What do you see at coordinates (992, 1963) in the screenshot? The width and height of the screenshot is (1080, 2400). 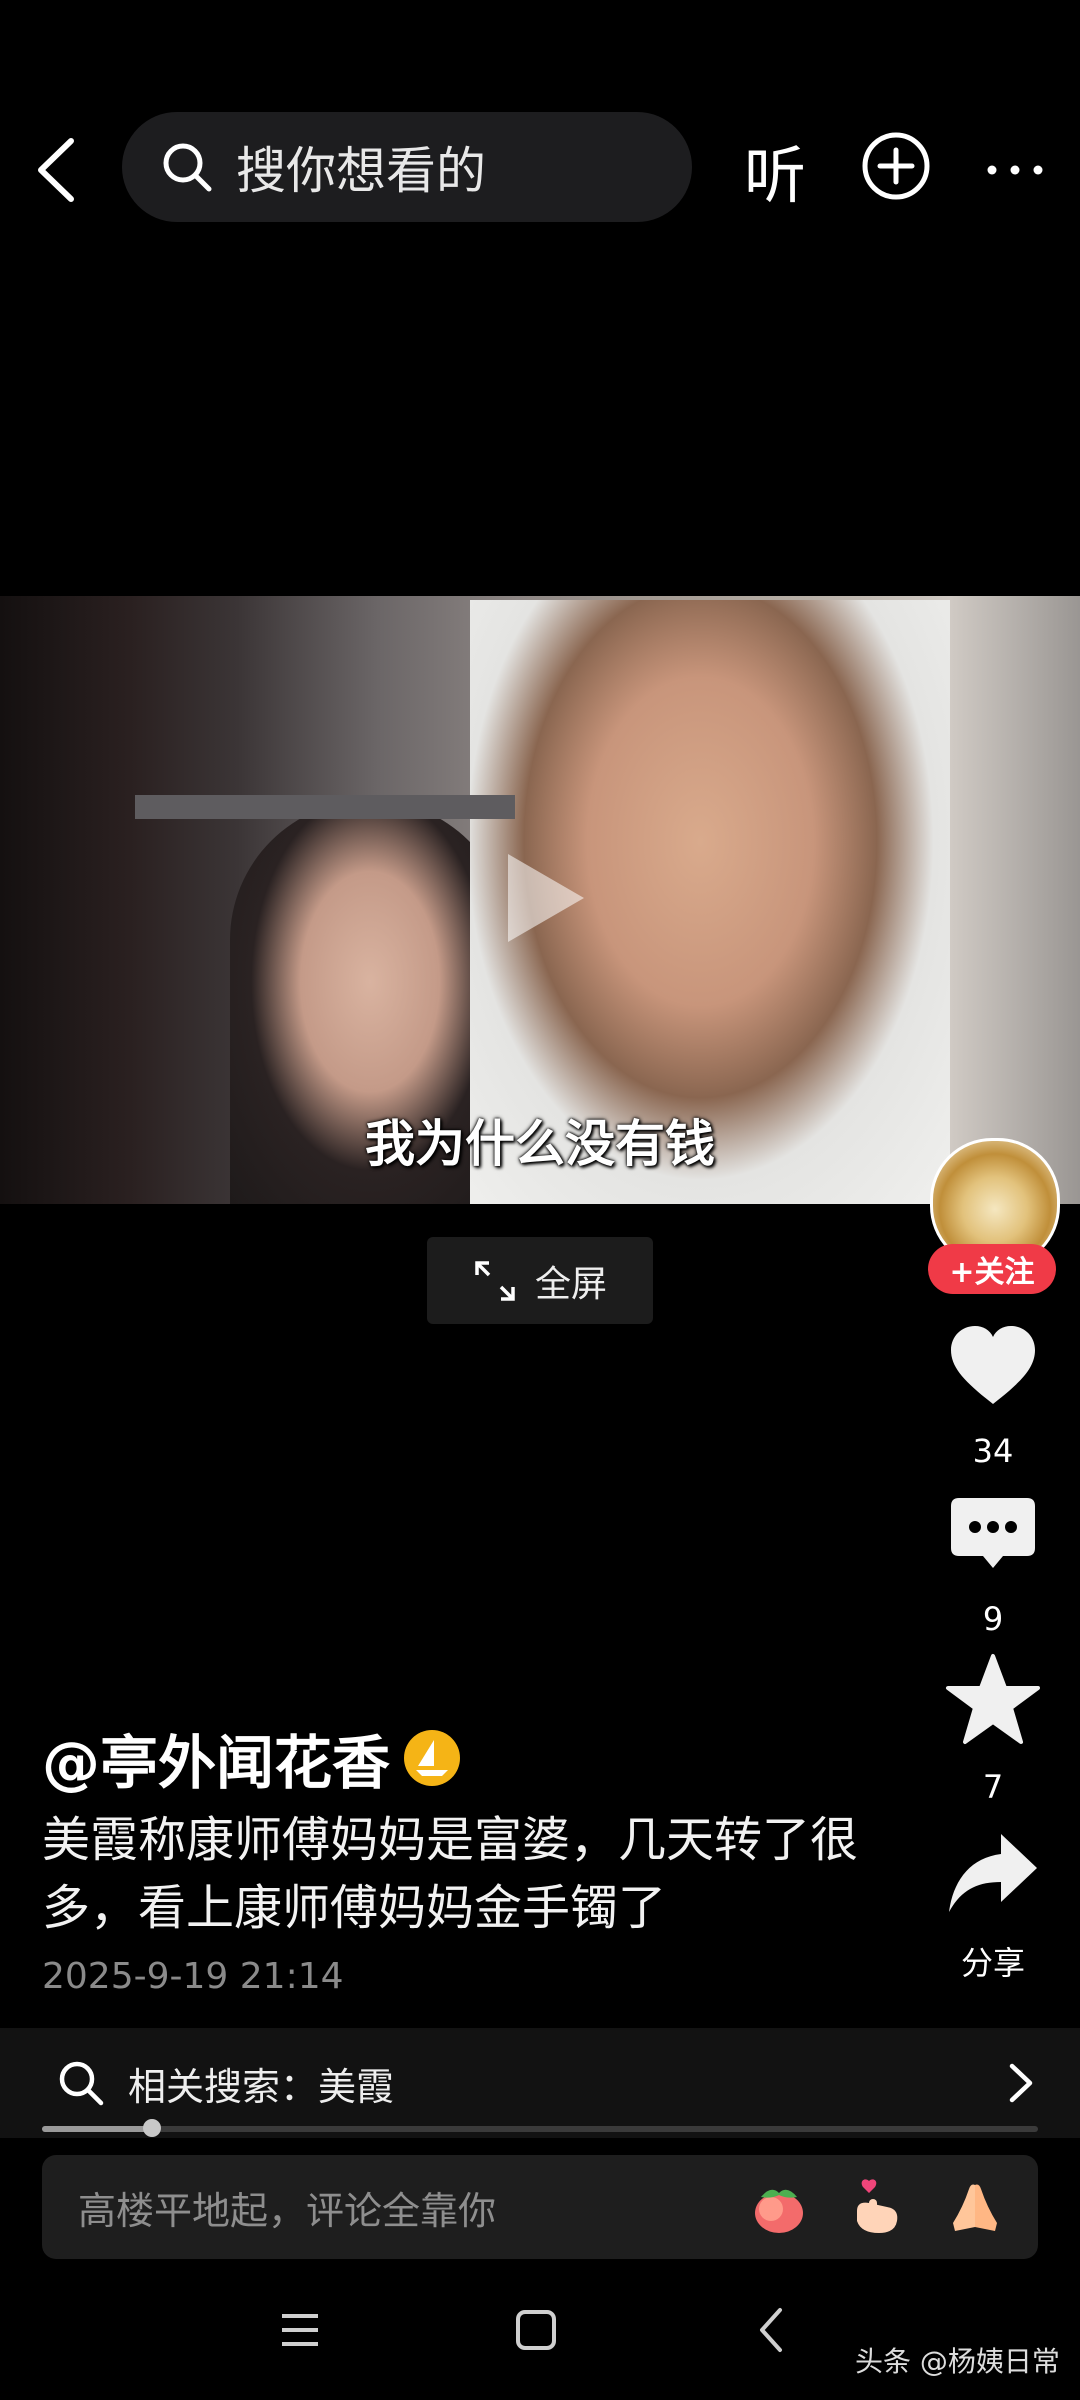 I see `share-label: 分享` at bounding box center [992, 1963].